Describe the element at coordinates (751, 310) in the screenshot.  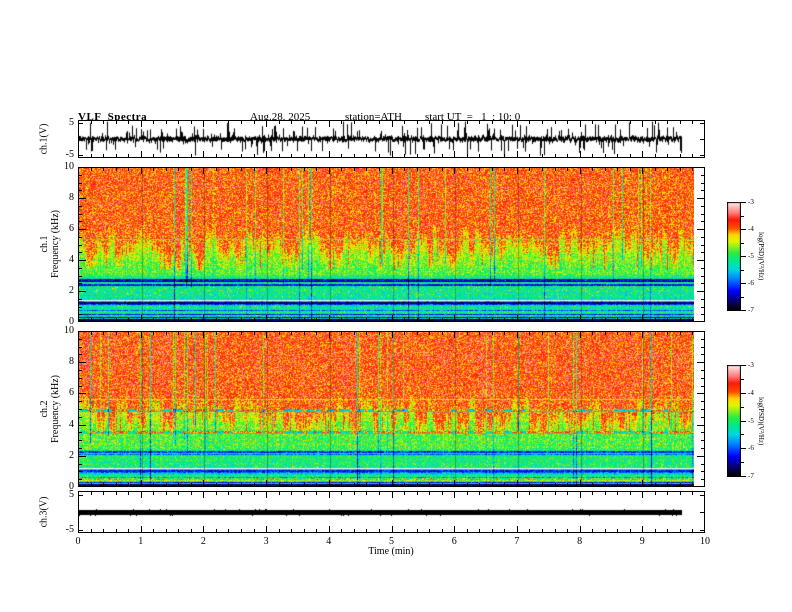
I see `colorbar-tick-label: -7` at that location.